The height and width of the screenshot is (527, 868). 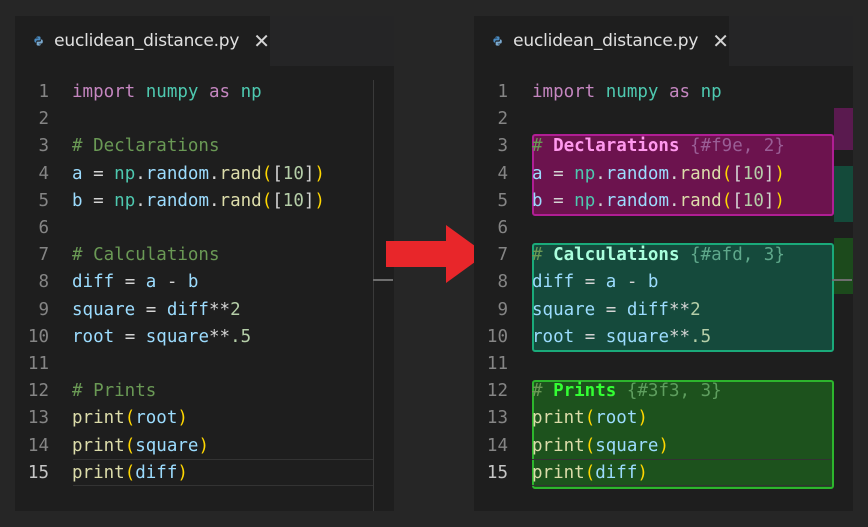 I want to click on code-line: 7 # Calculations, so click(x=204, y=255).